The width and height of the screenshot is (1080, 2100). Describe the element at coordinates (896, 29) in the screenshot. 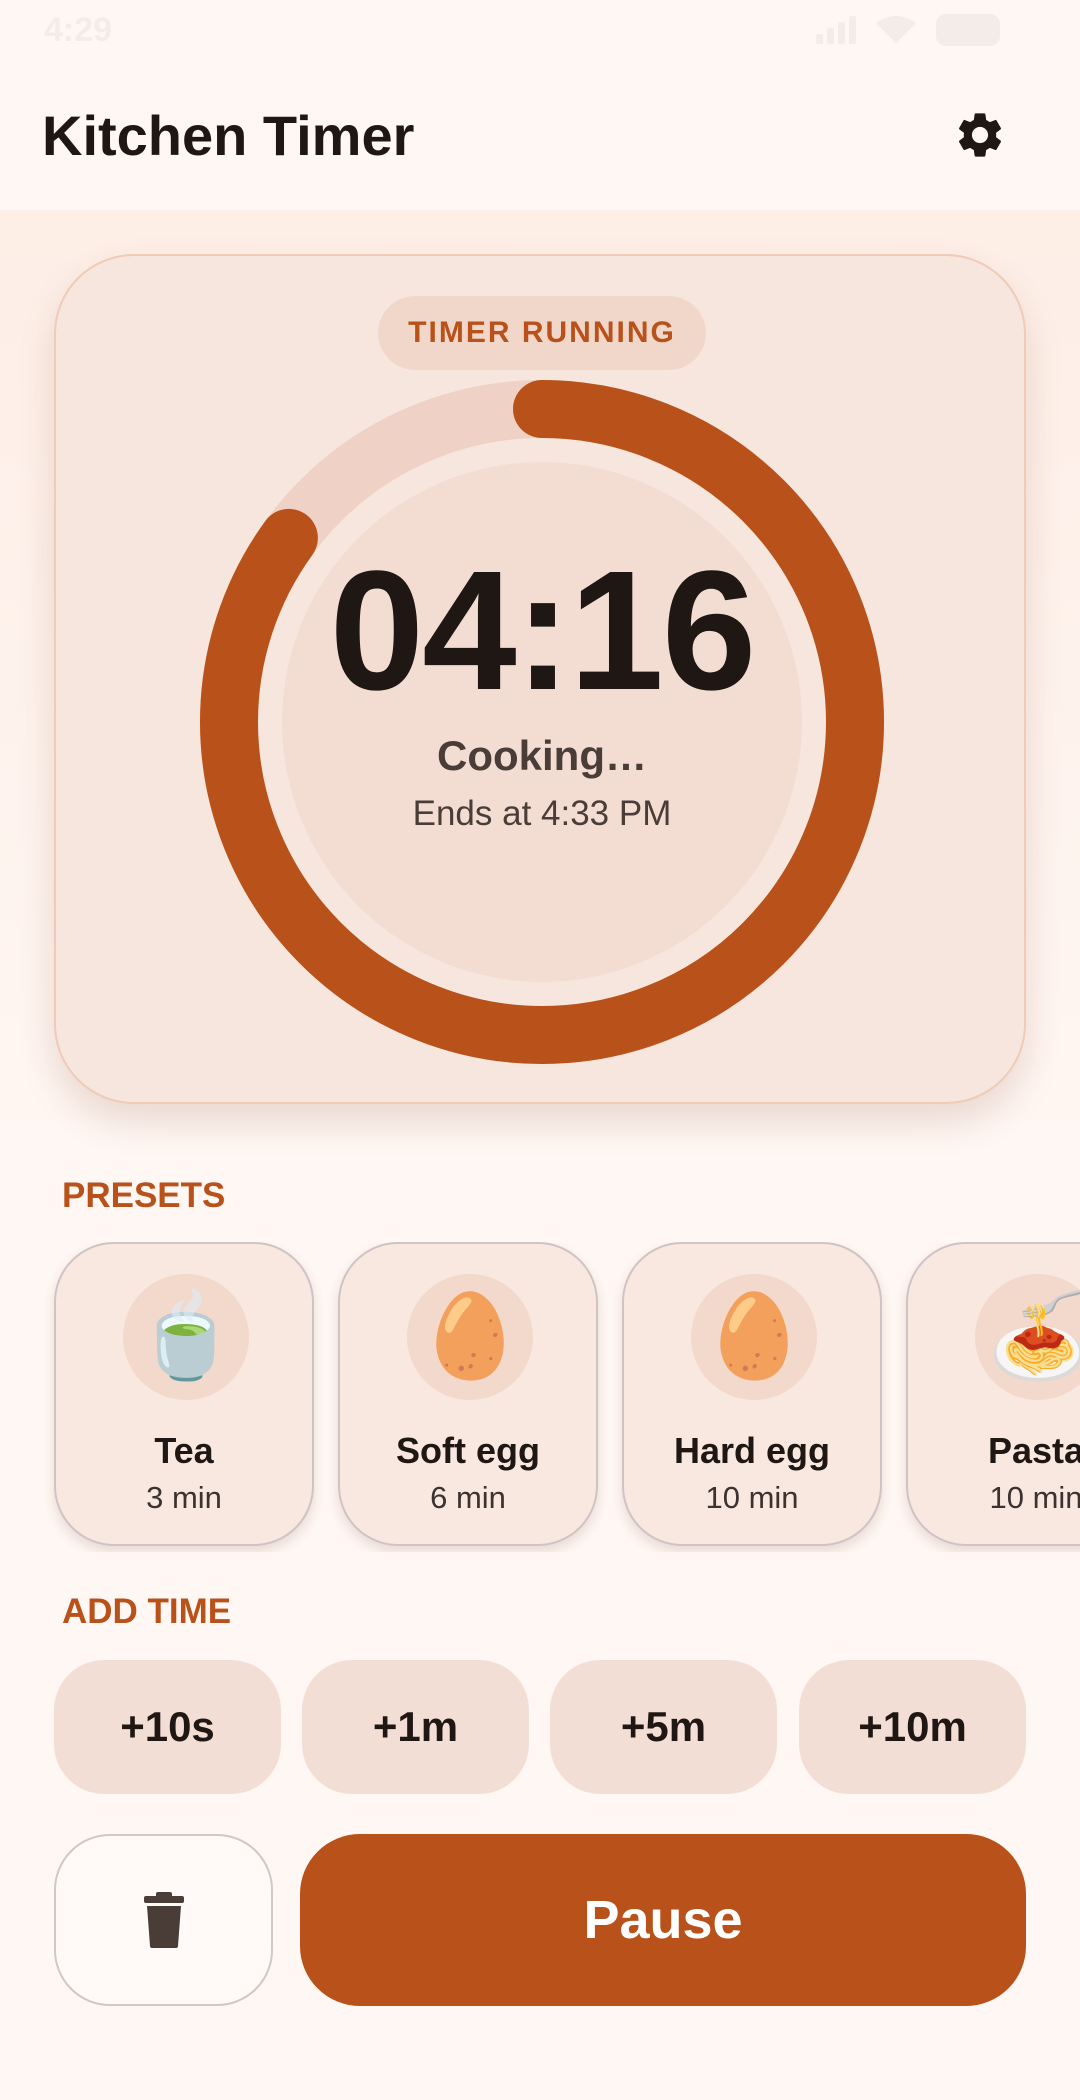

I see `wifi-icon` at that location.